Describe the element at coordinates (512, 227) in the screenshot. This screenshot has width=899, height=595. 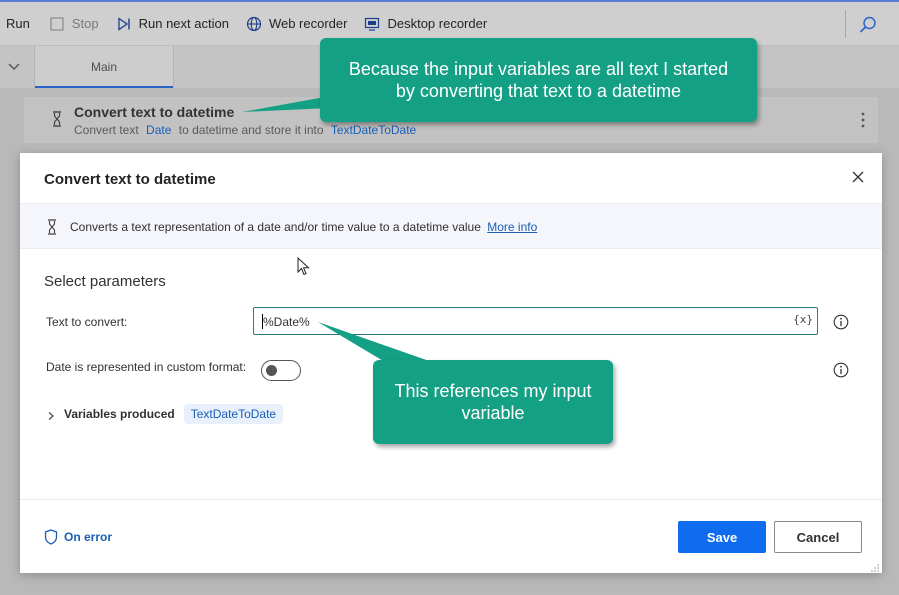
I see `more-info-link: More info` at that location.